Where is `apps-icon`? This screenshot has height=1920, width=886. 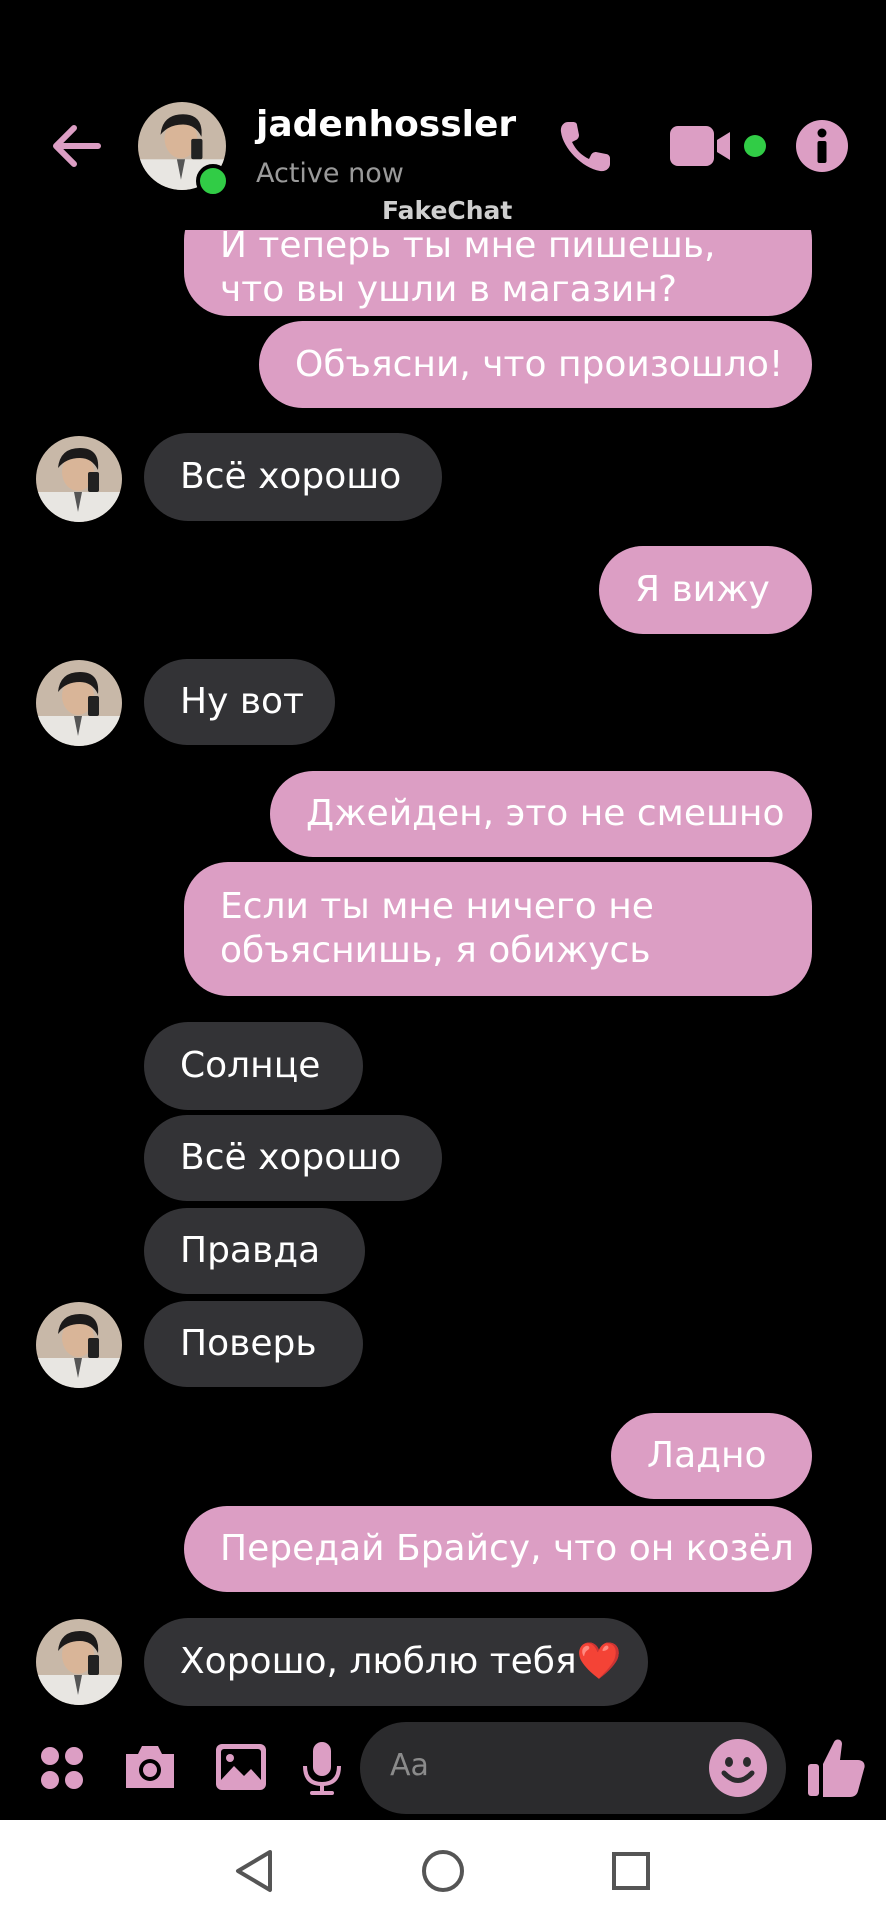
apps-icon is located at coordinates (62, 1768).